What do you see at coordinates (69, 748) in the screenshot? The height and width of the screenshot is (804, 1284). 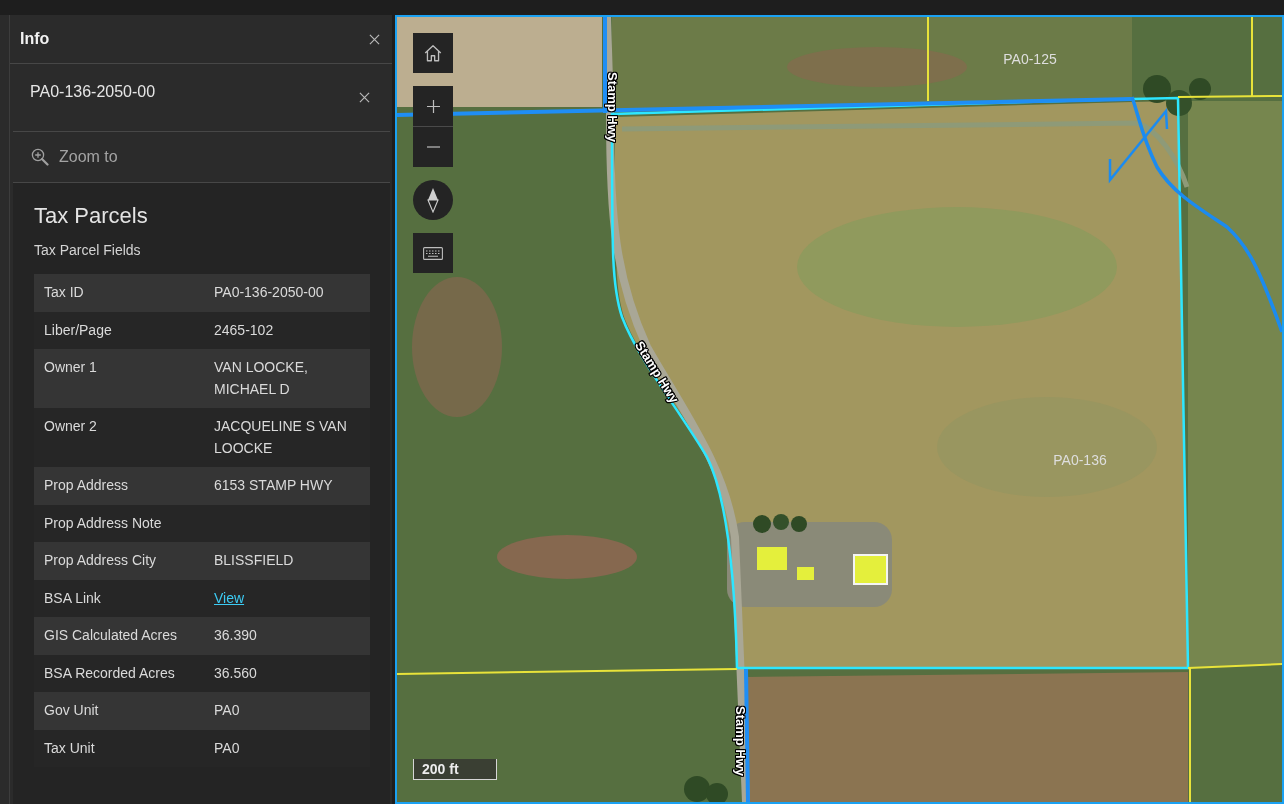 I see `field-name-cell-text: Tax Unit` at bounding box center [69, 748].